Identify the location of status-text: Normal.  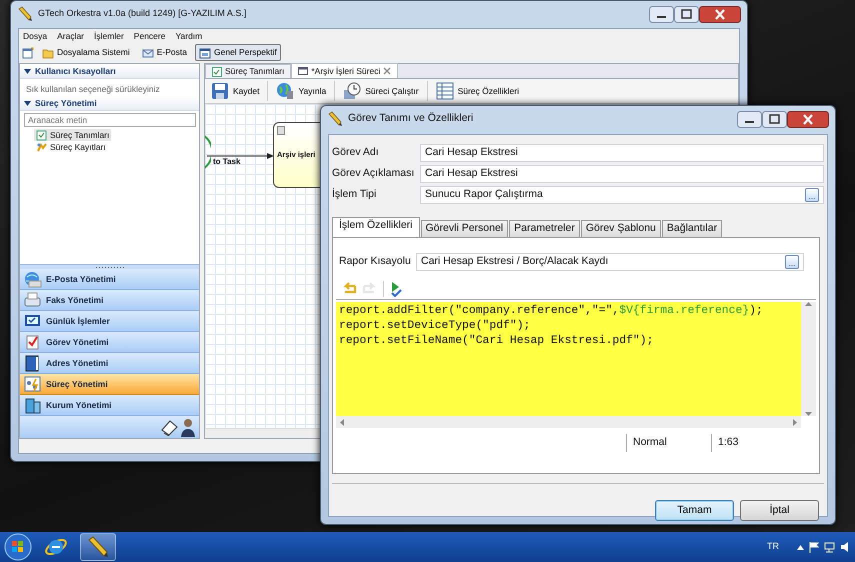
(650, 442).